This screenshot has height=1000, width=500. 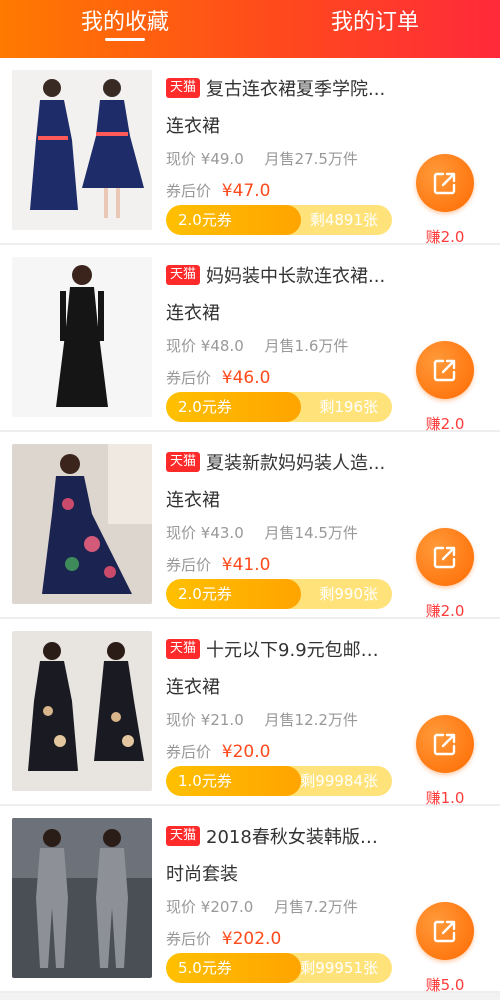 I want to click on after-coupon-price: ¥20.0, so click(x=246, y=752).